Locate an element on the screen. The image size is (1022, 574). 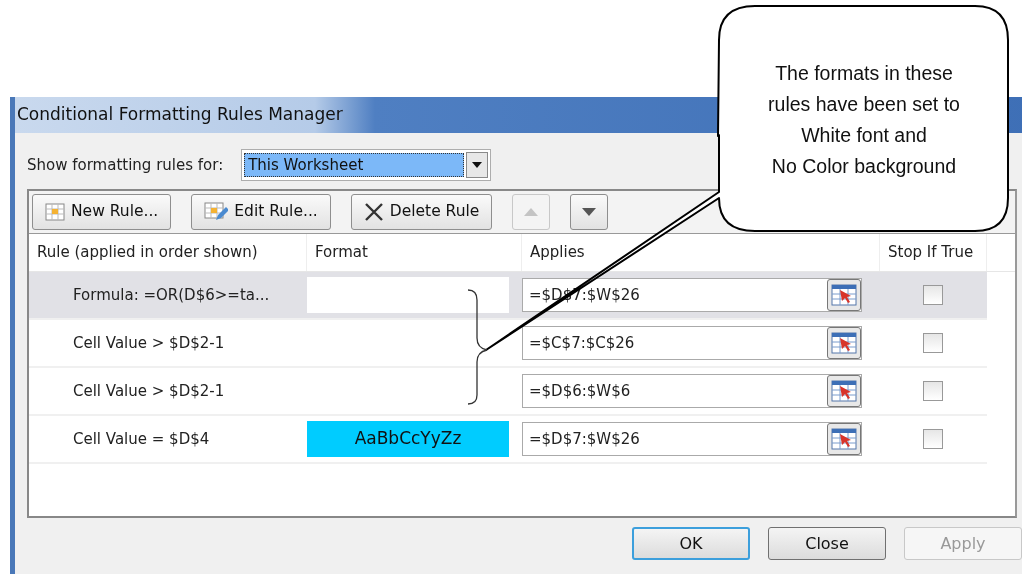
edit-rule-icon is located at coordinates (216, 212).